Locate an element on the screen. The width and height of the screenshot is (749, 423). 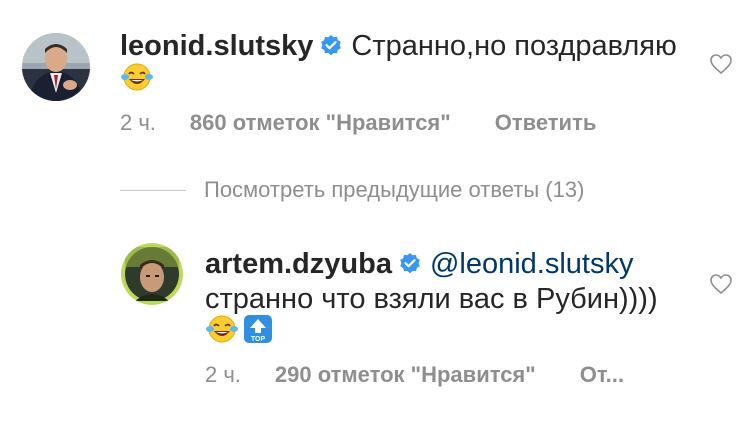
top-arrow-icon: TOP is located at coordinates (258, 333).